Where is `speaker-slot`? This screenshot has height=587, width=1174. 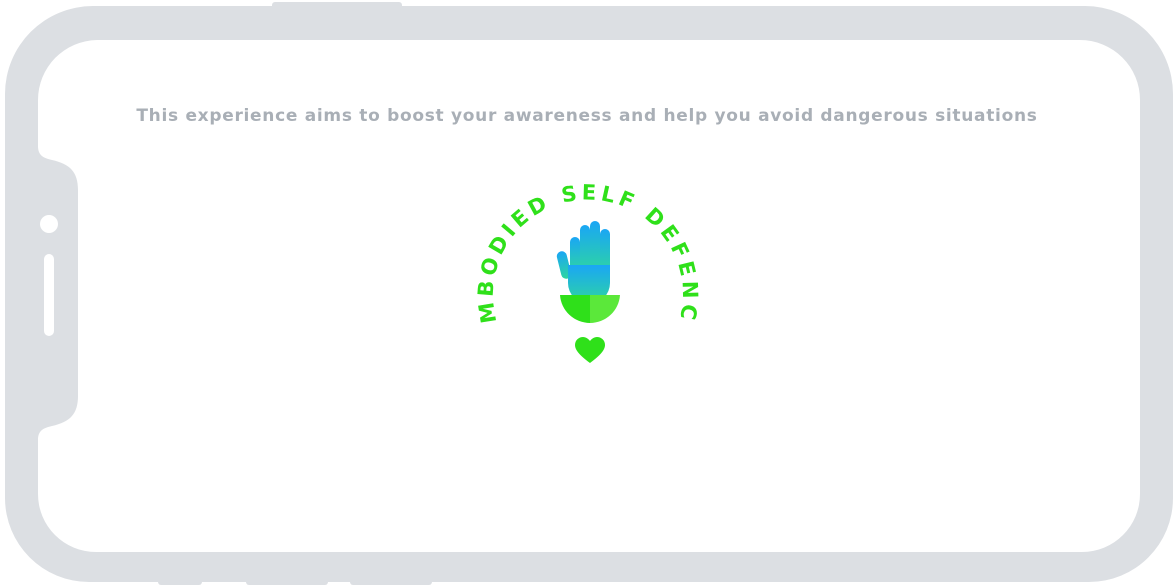 speaker-slot is located at coordinates (49, 295).